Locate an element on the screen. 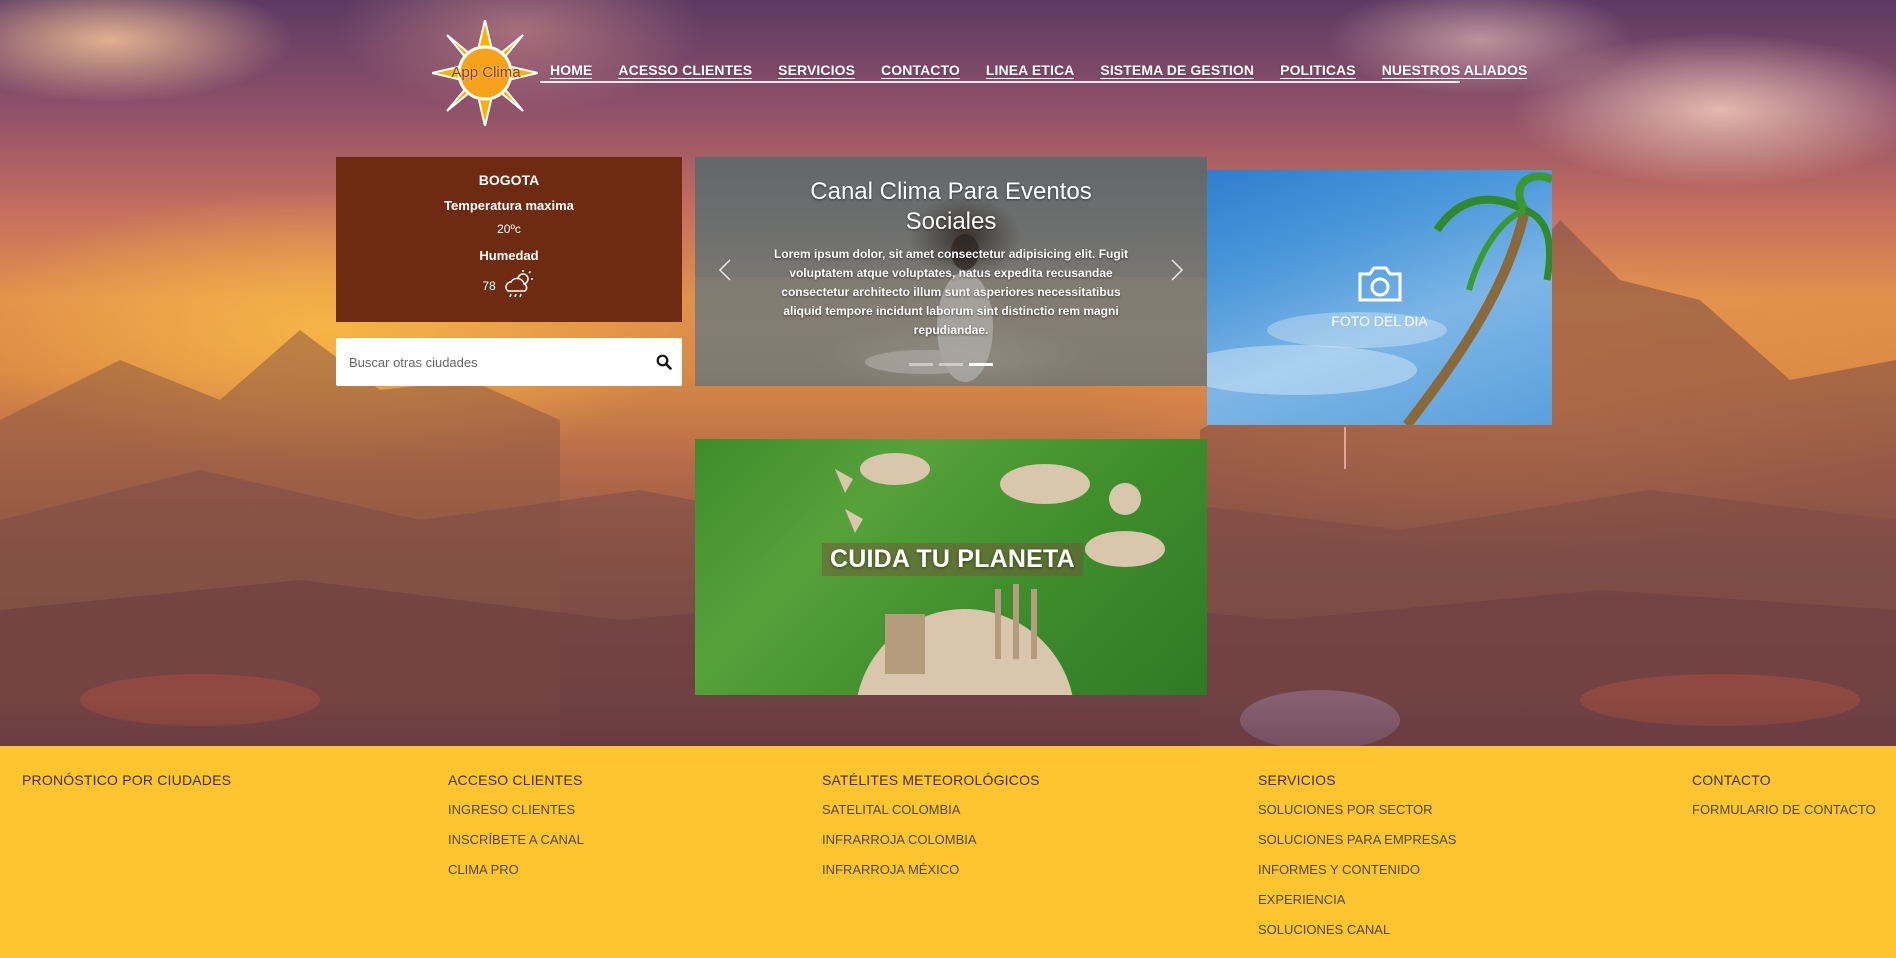 This screenshot has width=1896, height=958. footer-link-formulario-contacto: FORMULARIO DE CONTACTO is located at coordinates (1784, 809).